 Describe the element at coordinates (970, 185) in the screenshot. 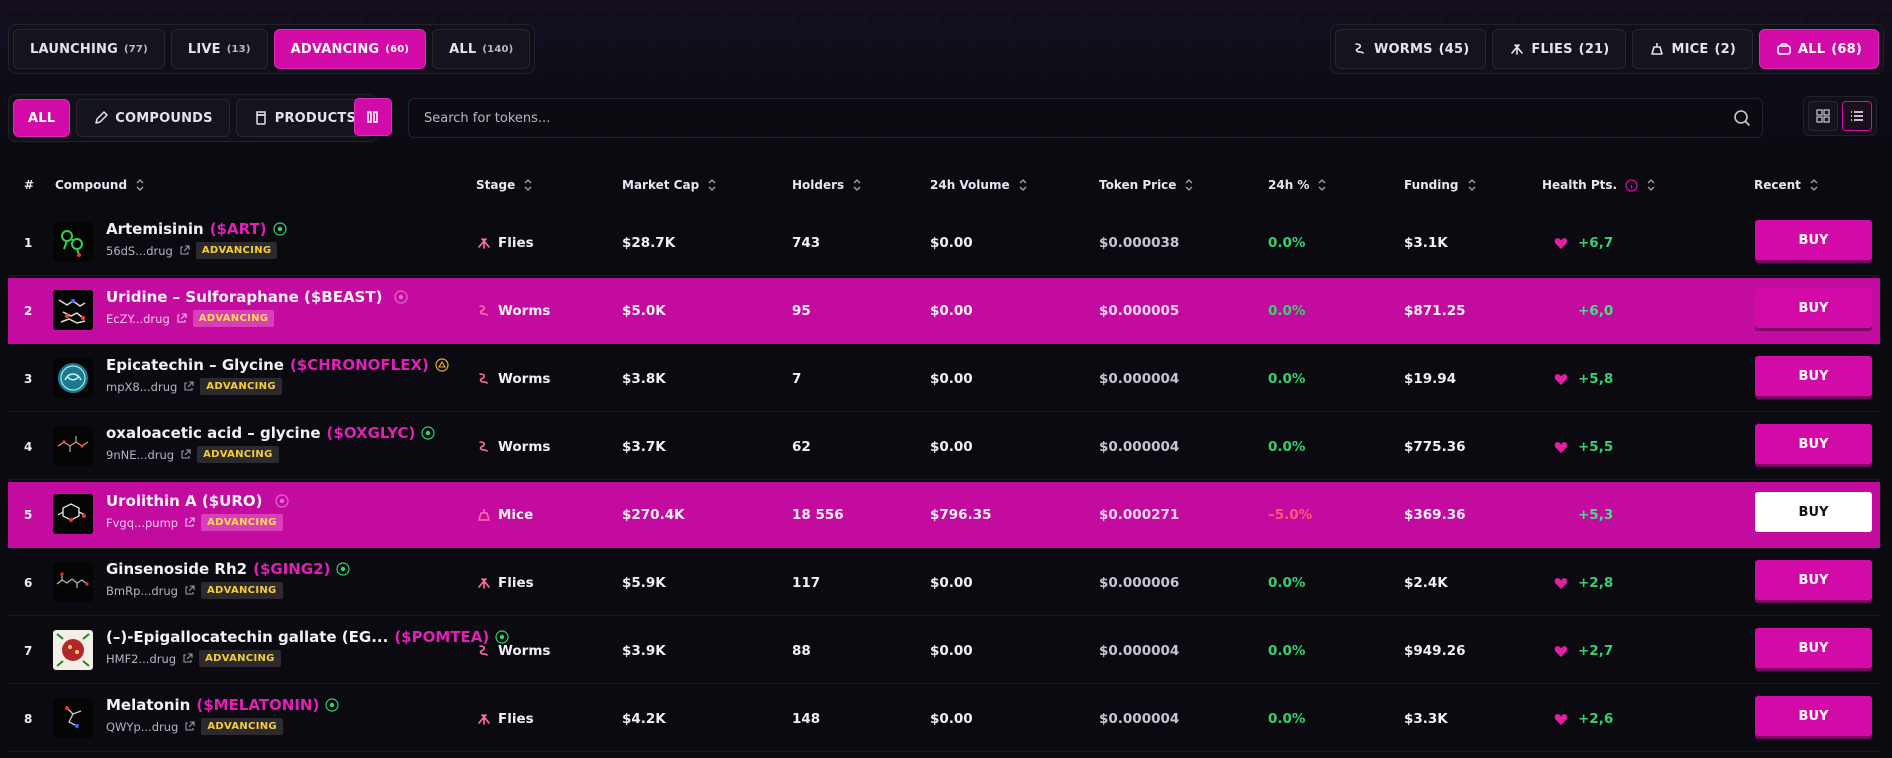

I see `column-label: 24h Volume` at that location.